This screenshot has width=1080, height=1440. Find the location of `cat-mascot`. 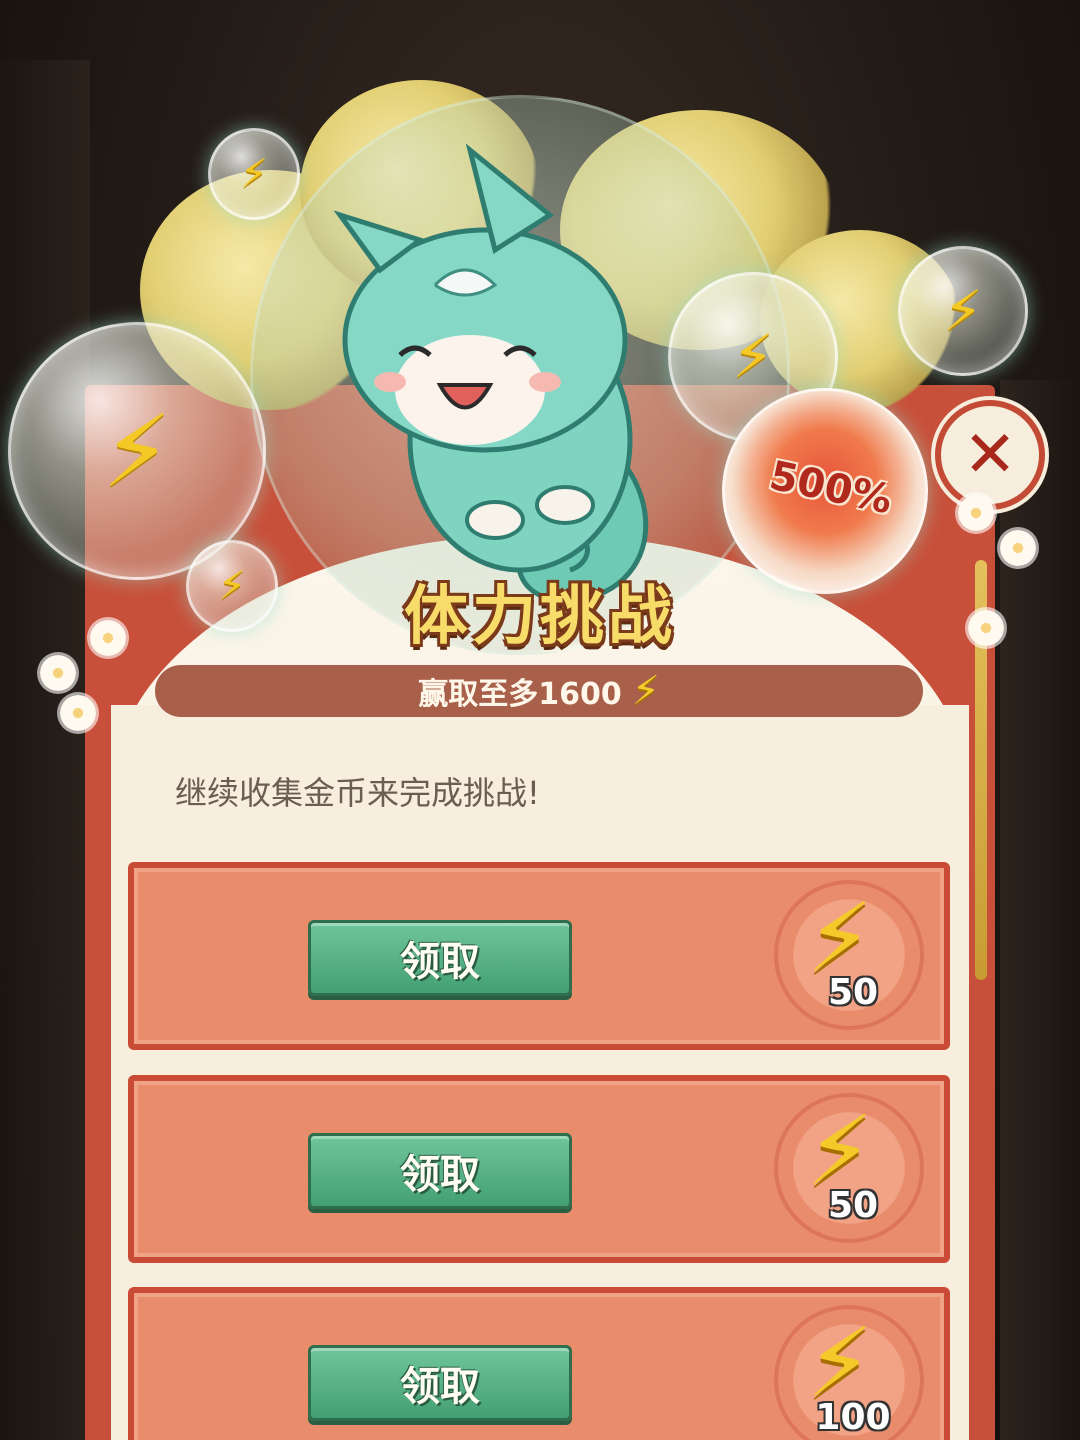

cat-mascot is located at coordinates (491, 373).